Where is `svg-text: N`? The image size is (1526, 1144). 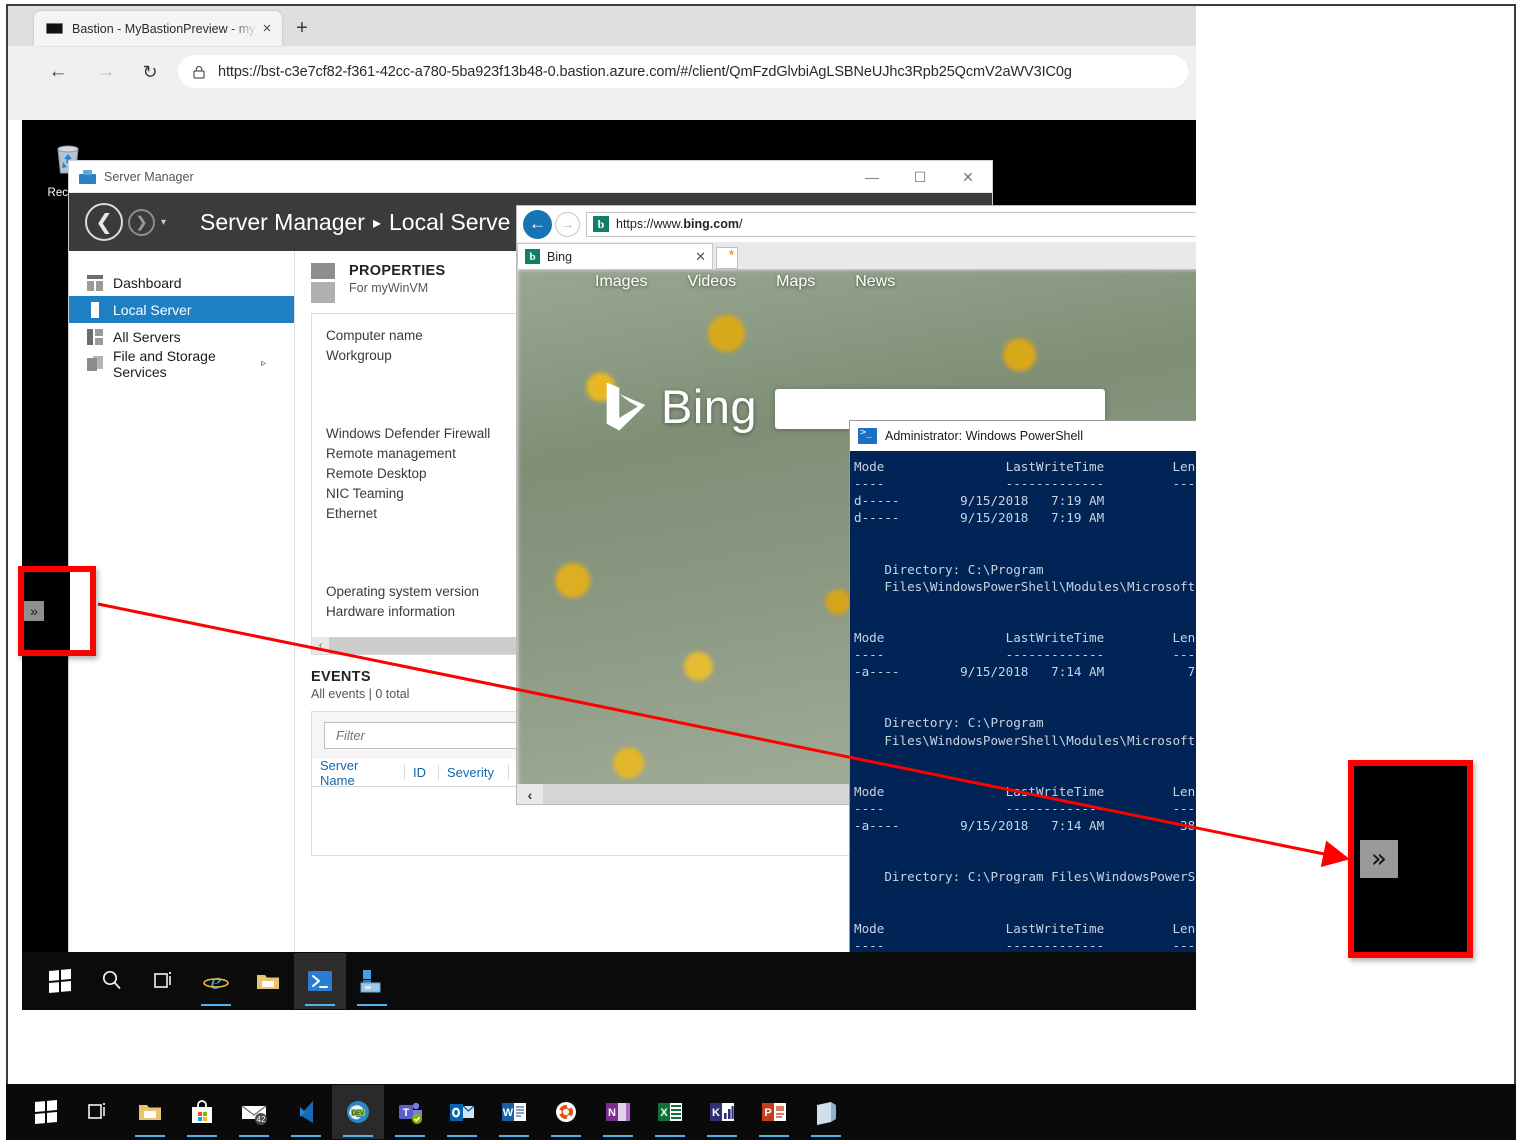 svg-text: N is located at coordinates (612, 1113).